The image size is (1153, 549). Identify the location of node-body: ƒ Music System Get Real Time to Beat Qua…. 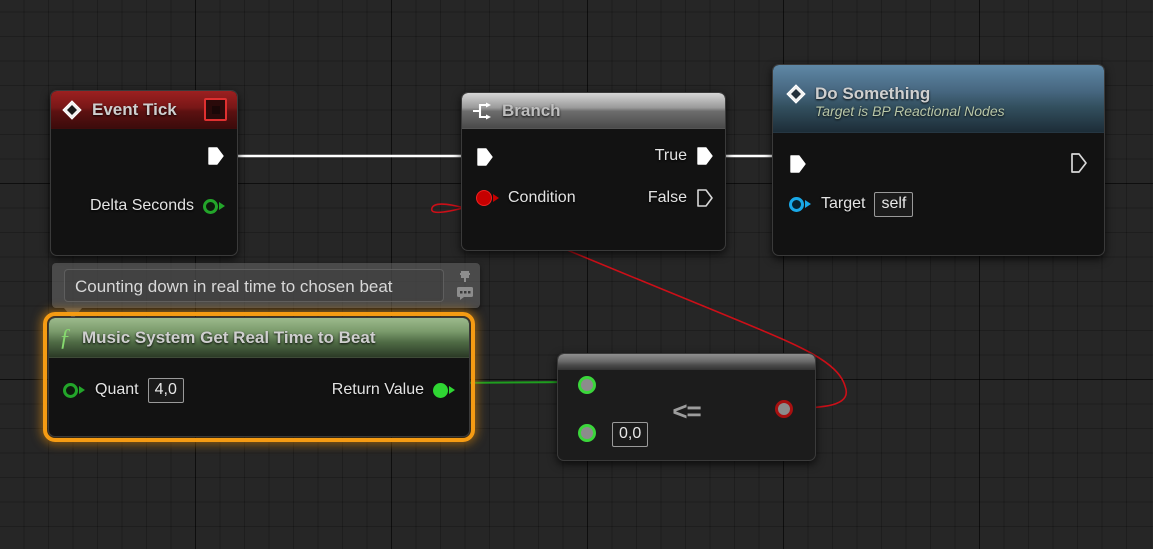
(259, 377).